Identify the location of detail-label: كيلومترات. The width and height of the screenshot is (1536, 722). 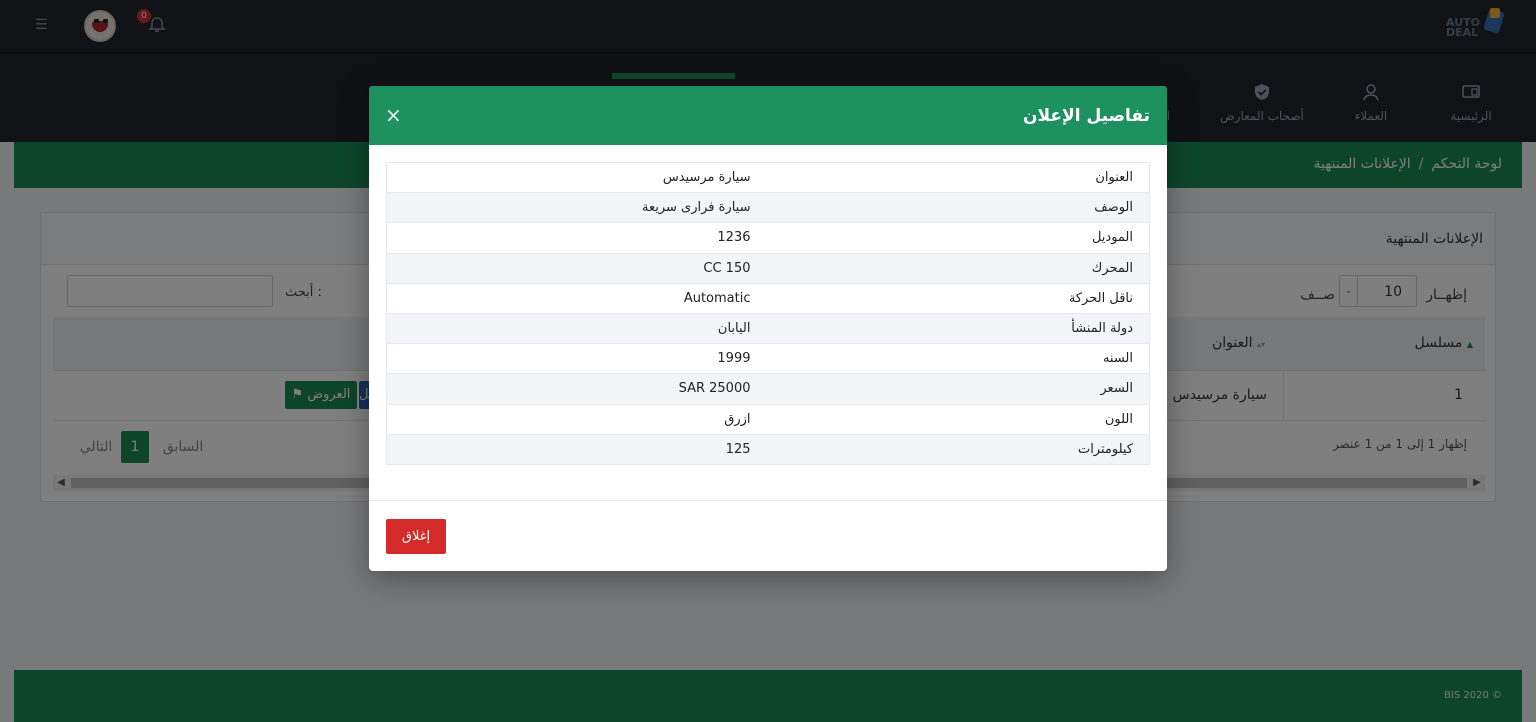
(958, 449).